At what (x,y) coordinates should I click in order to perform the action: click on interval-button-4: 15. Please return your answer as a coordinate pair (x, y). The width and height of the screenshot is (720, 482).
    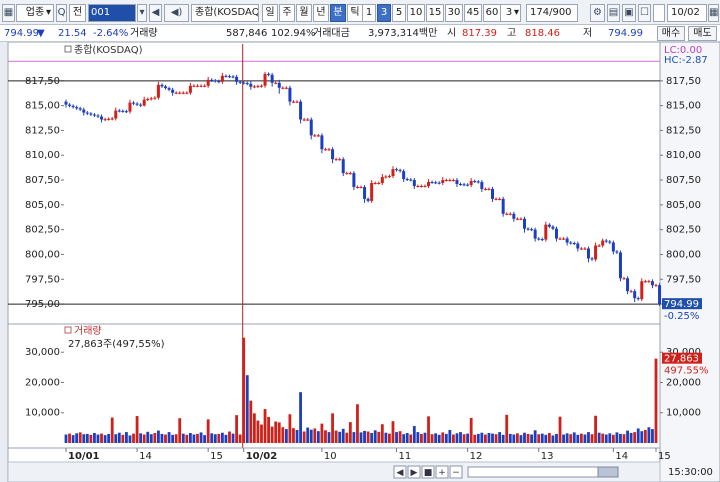
    Looking at the image, I should click on (435, 13).